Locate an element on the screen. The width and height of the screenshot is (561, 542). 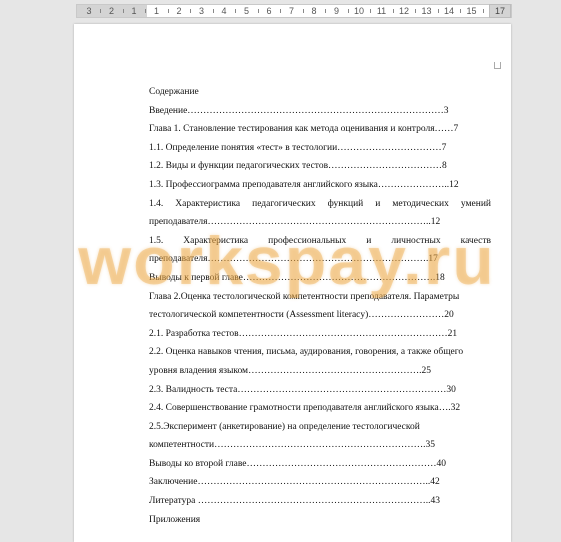
ruler-track: 32112345678910111213141516 is located at coordinates (294, 11).